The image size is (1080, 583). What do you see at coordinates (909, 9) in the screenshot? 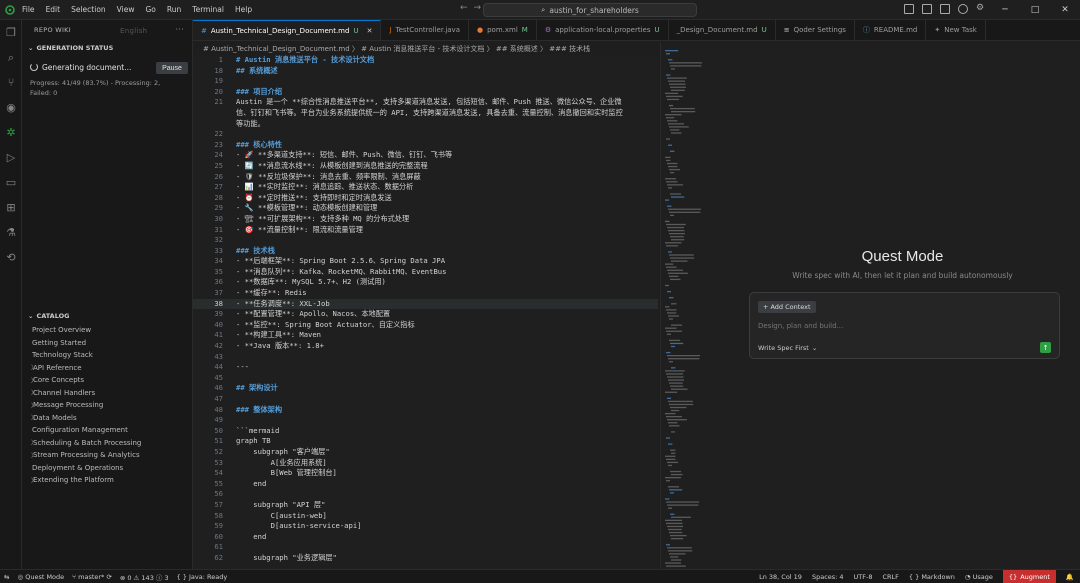
I see `toggle-sidebar-icon` at bounding box center [909, 9].